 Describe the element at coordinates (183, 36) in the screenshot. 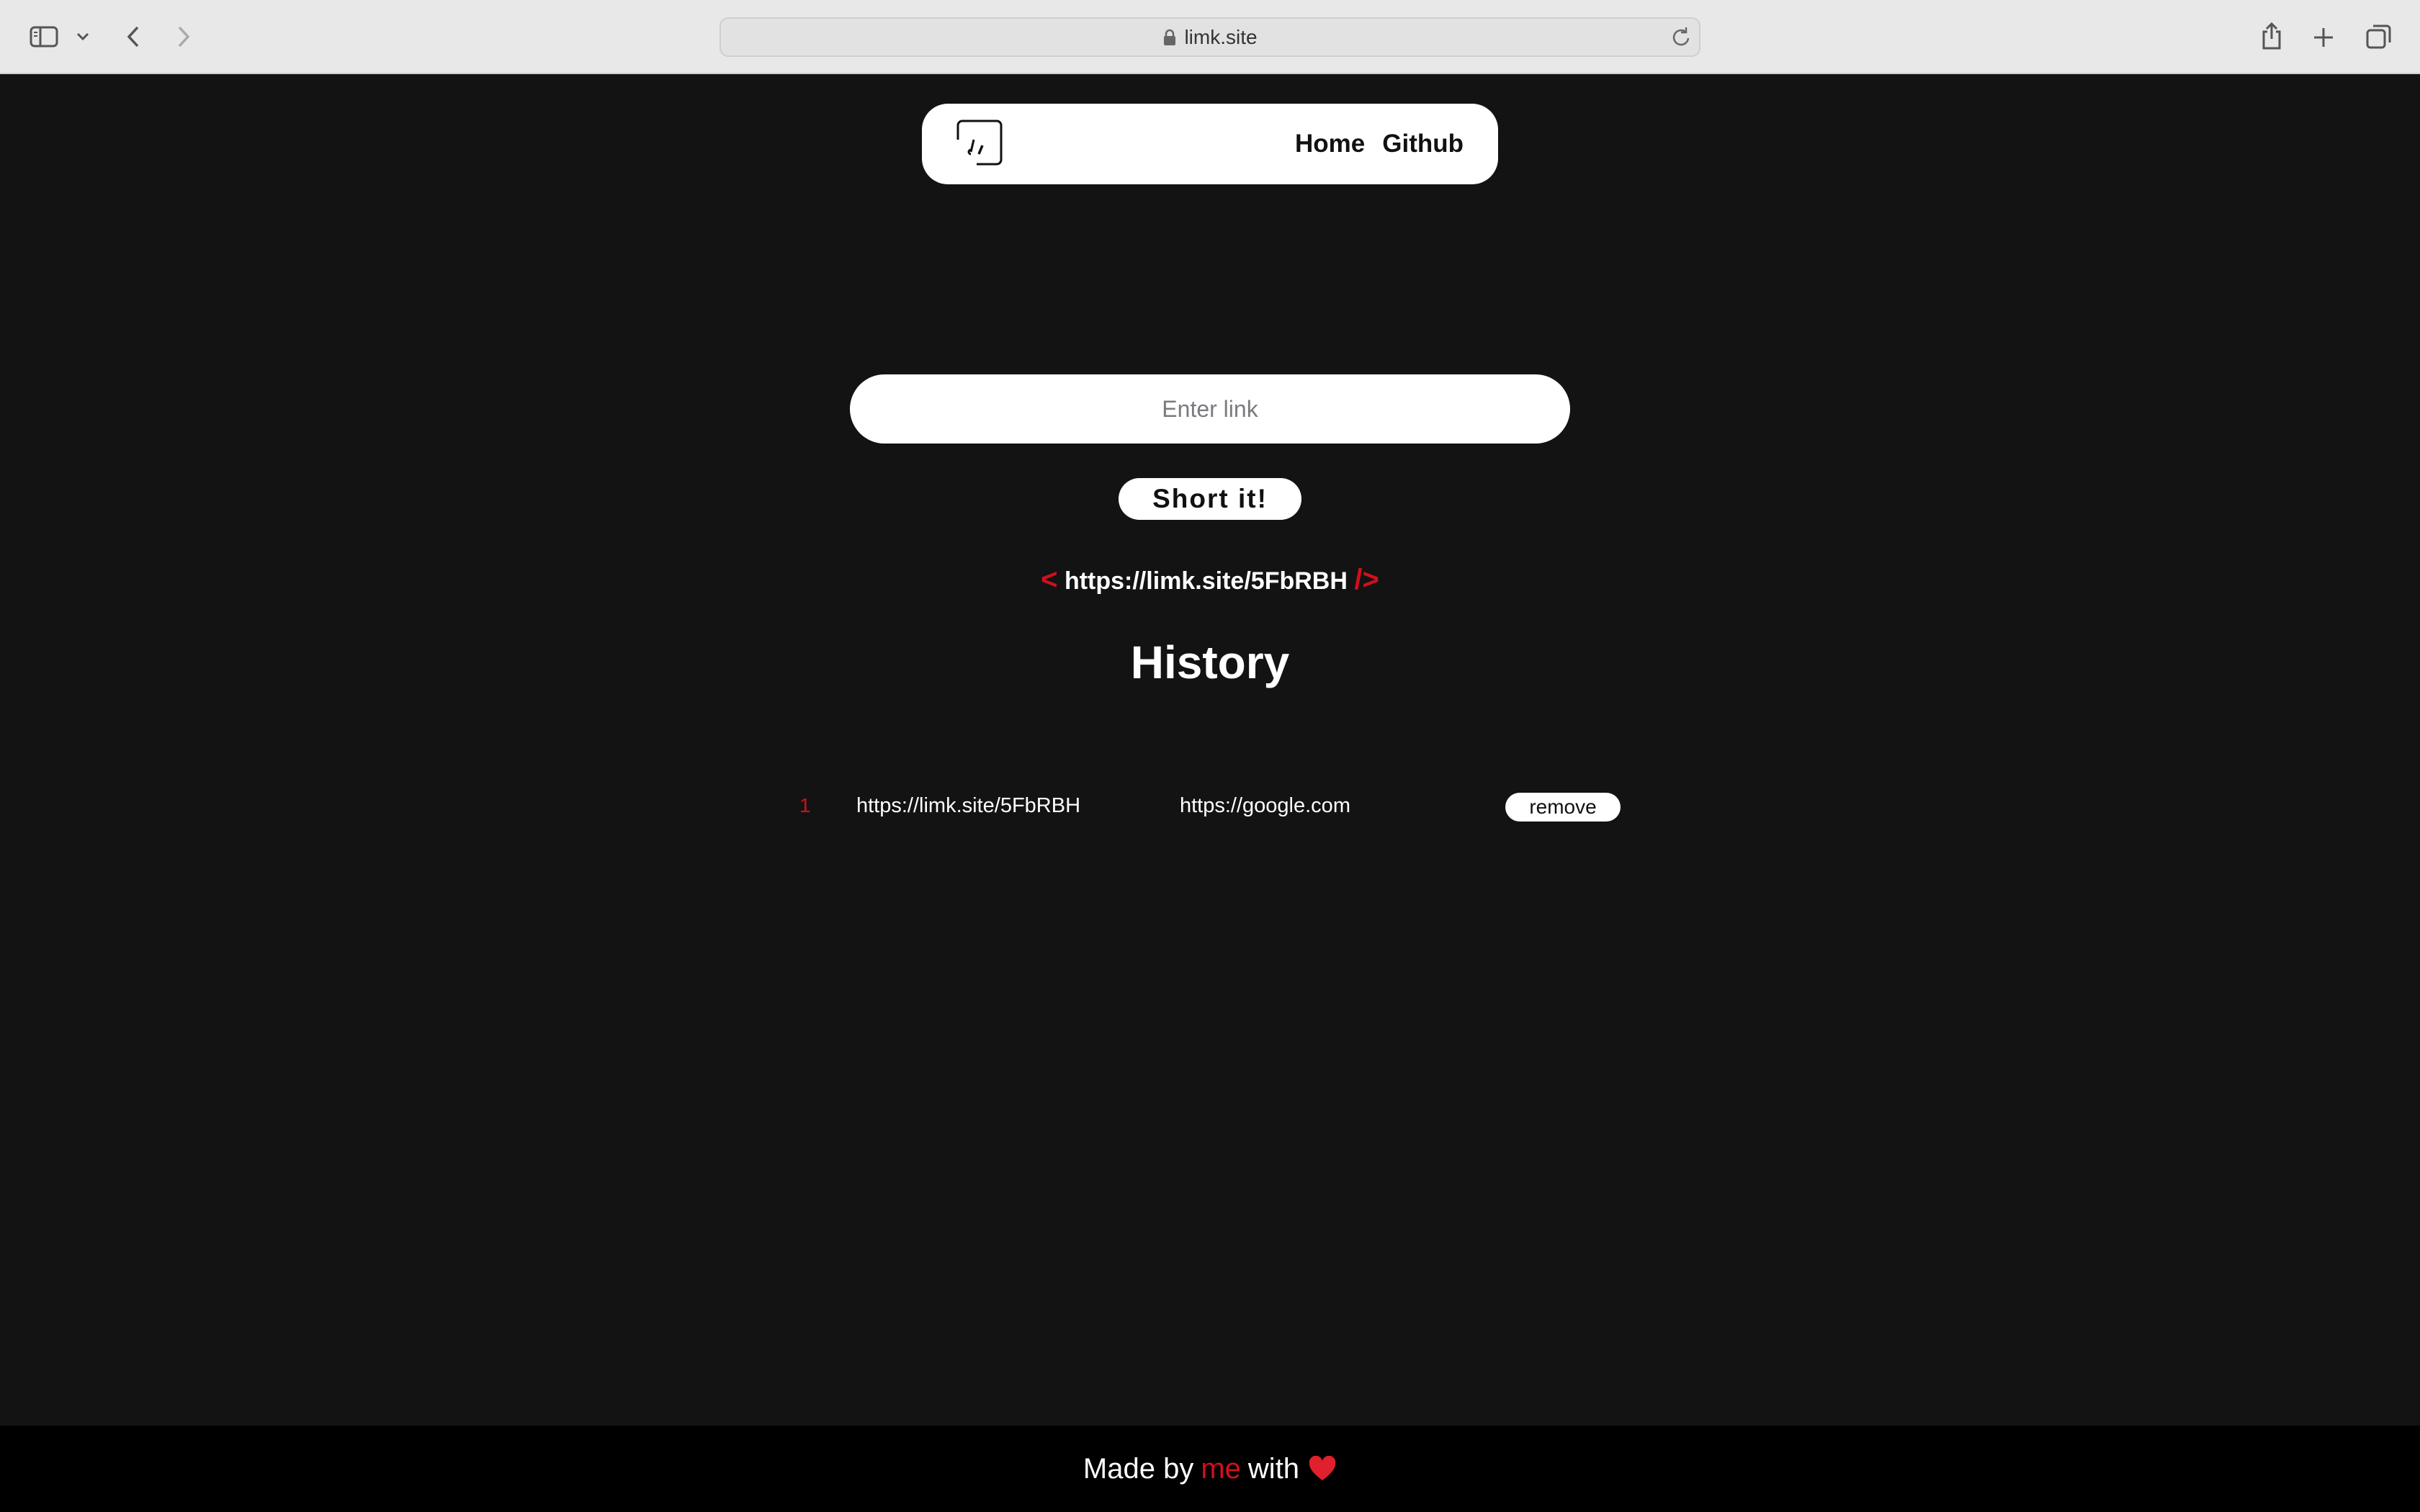

I see `forward-icon` at that location.